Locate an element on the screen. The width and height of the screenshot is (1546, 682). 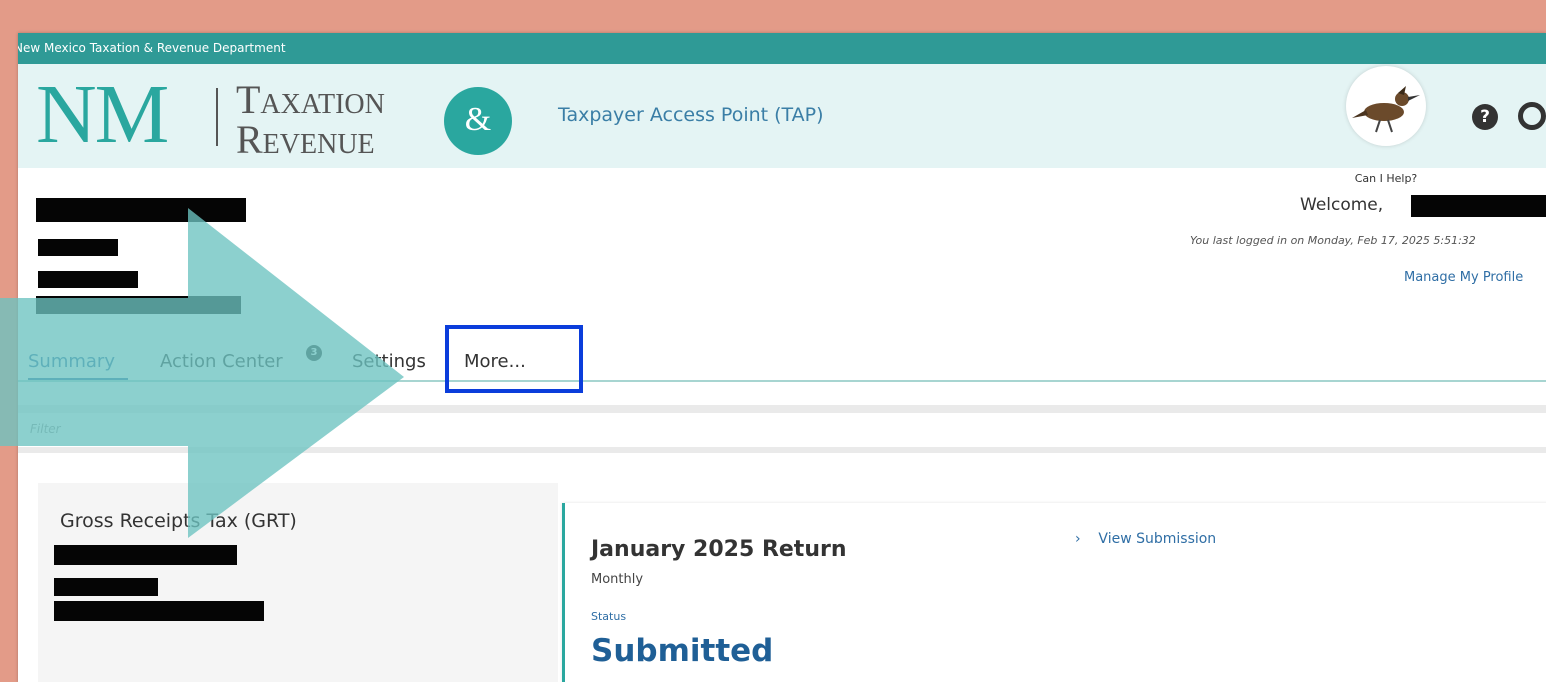
logo-ampersand-circle: & is located at coordinates (478, 121).